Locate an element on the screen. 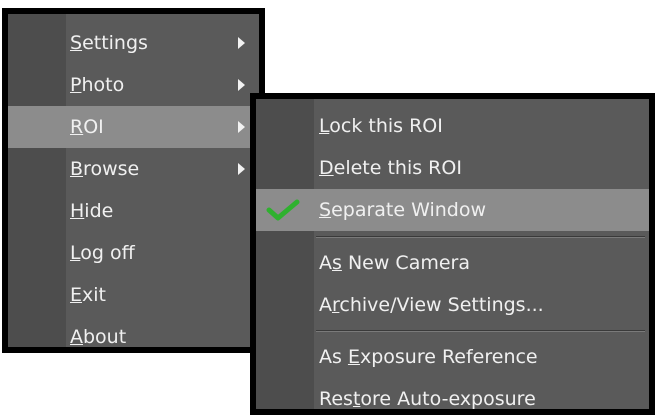 Image resolution: width=655 pixels, height=420 pixels. menu-item-label: ROI is located at coordinates (87, 127).